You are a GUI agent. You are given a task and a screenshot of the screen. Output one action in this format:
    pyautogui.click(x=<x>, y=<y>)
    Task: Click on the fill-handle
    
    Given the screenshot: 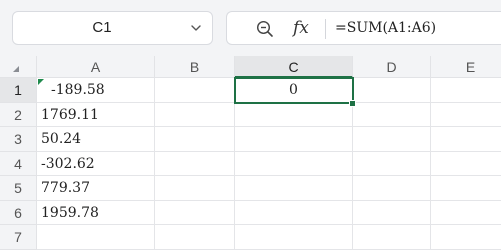 What is the action you would take?
    pyautogui.click(x=352, y=103)
    